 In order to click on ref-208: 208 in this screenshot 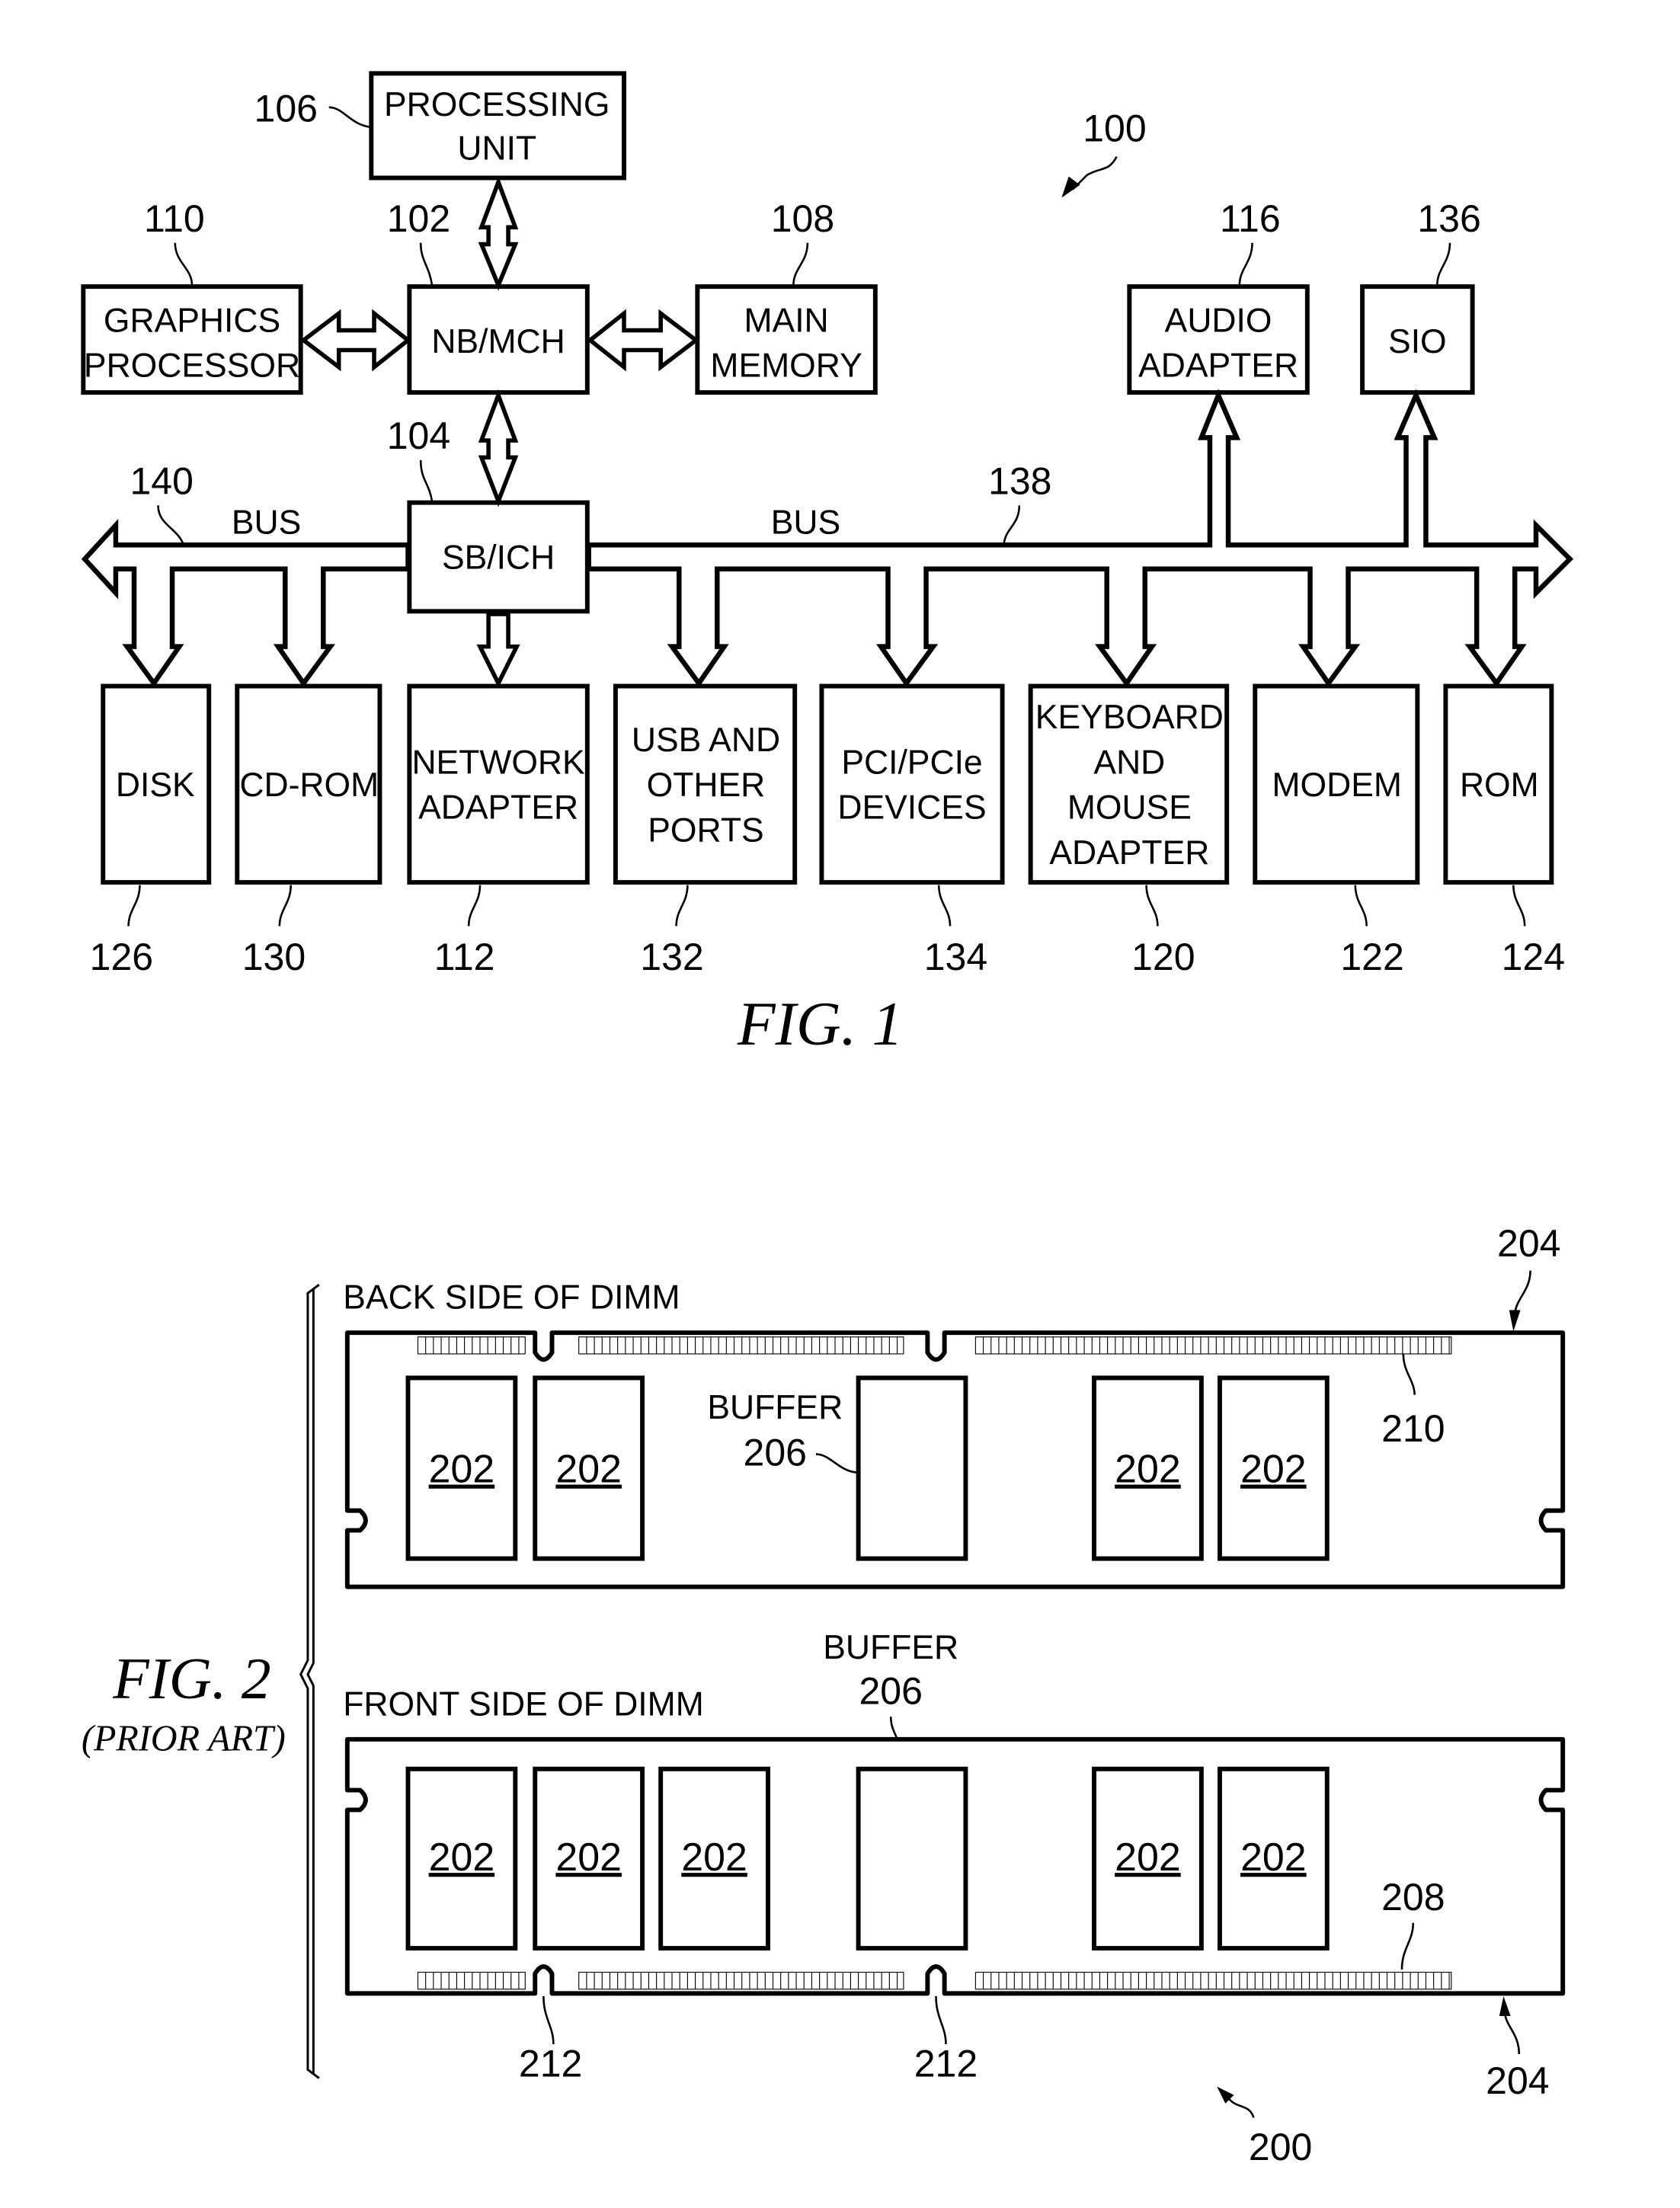, I will do `click(1413, 1897)`.